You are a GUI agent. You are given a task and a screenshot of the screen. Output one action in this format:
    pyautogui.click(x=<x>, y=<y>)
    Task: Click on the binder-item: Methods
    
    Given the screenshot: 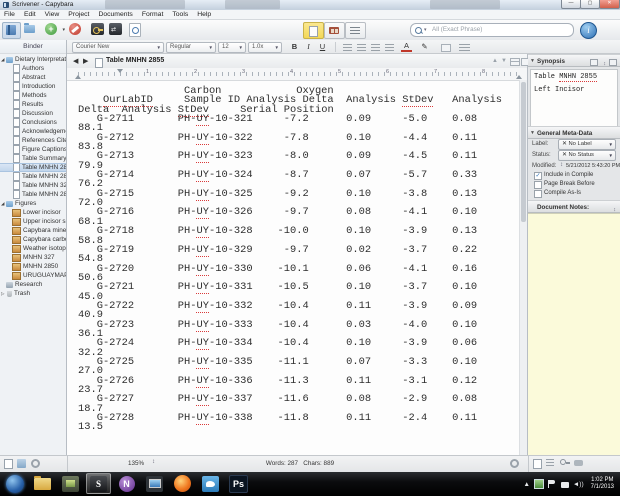 What is the action you would take?
    pyautogui.click(x=33, y=95)
    